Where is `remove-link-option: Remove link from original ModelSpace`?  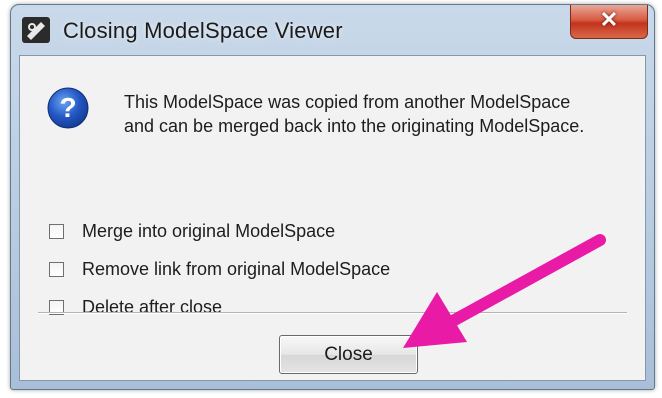
remove-link-option: Remove link from original ModelSpace is located at coordinates (219, 269).